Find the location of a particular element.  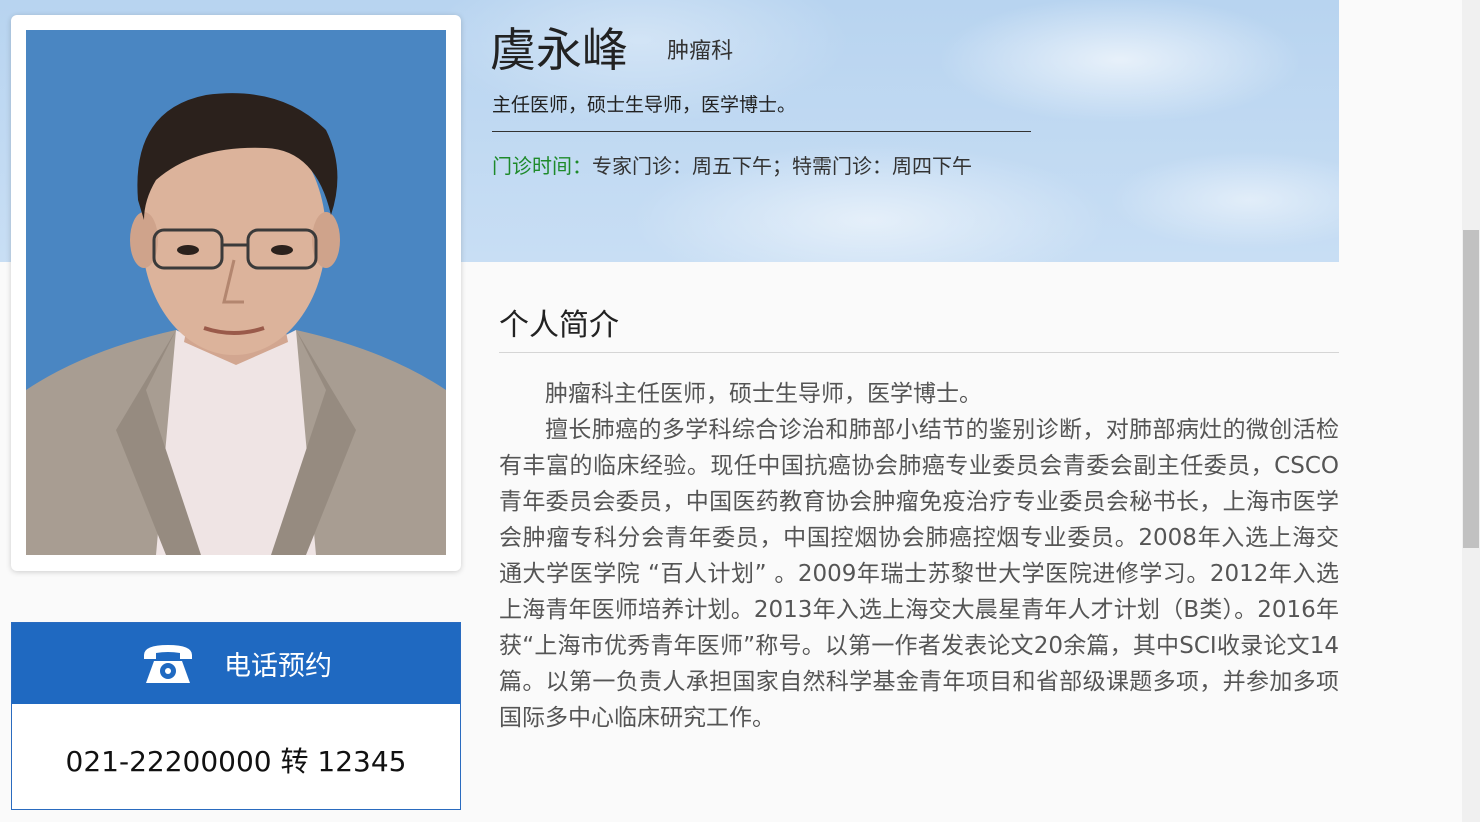

scrollbar-thumb is located at coordinates (1471, 389).